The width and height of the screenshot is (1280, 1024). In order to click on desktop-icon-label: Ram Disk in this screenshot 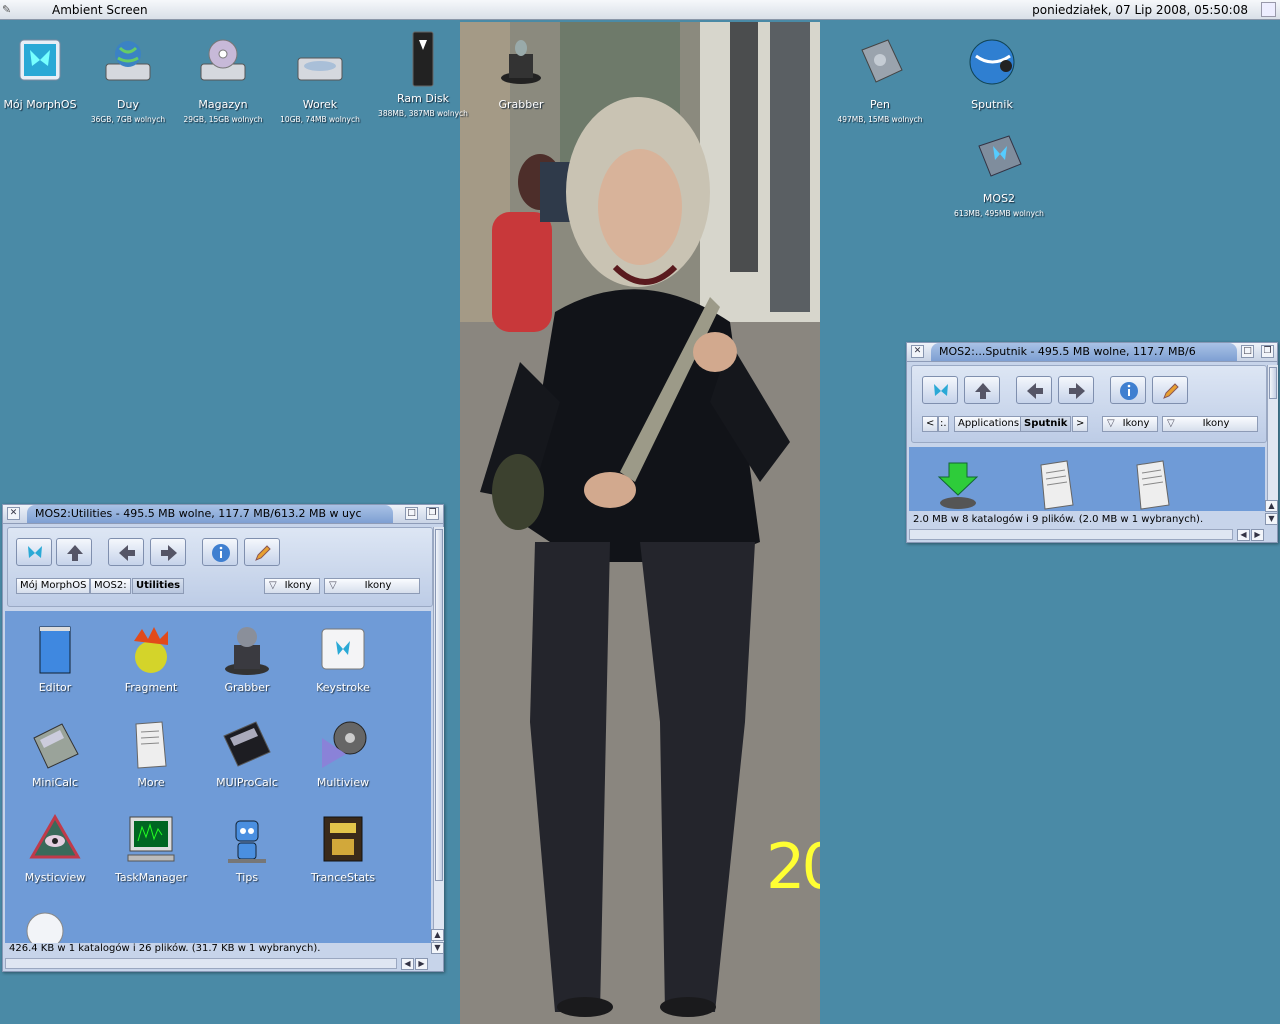, I will do `click(423, 98)`.